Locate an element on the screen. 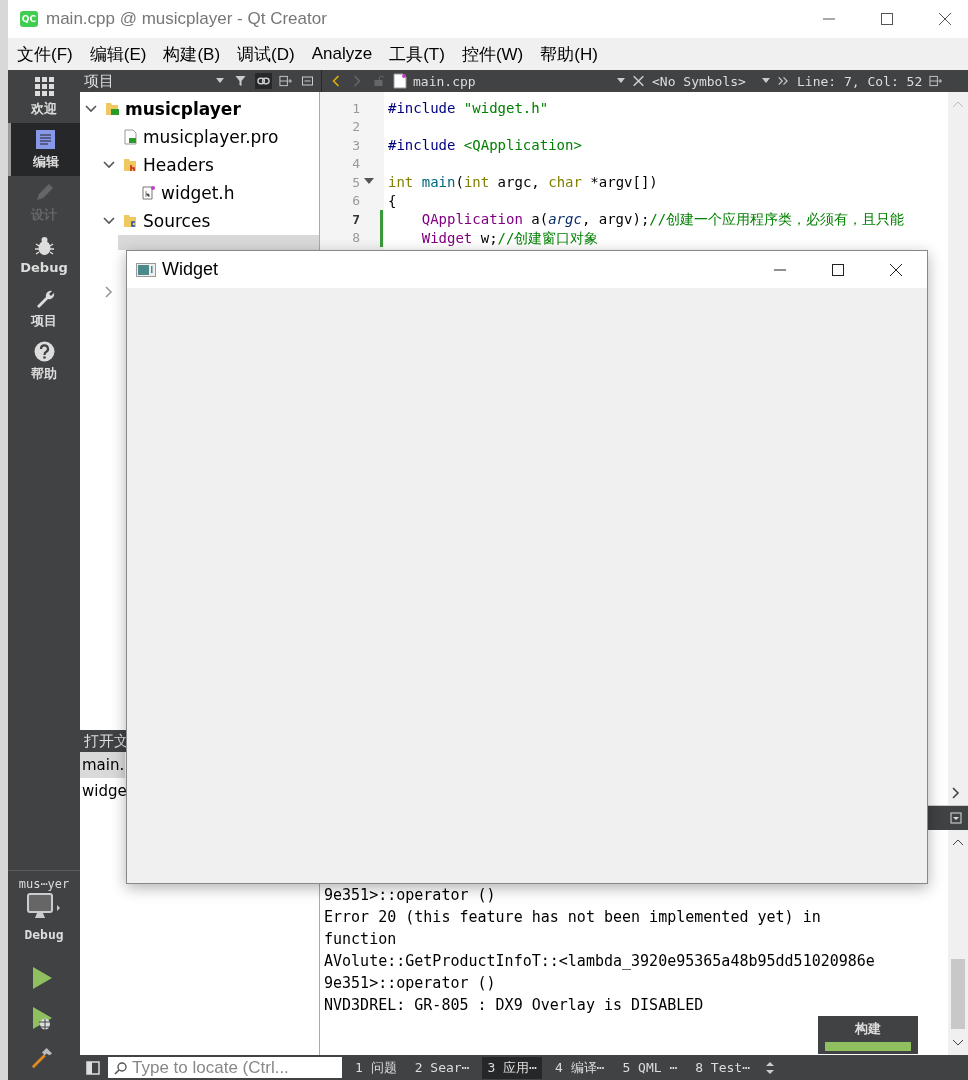 This screenshot has width=968, height=1080. run-icon is located at coordinates (42, 978).